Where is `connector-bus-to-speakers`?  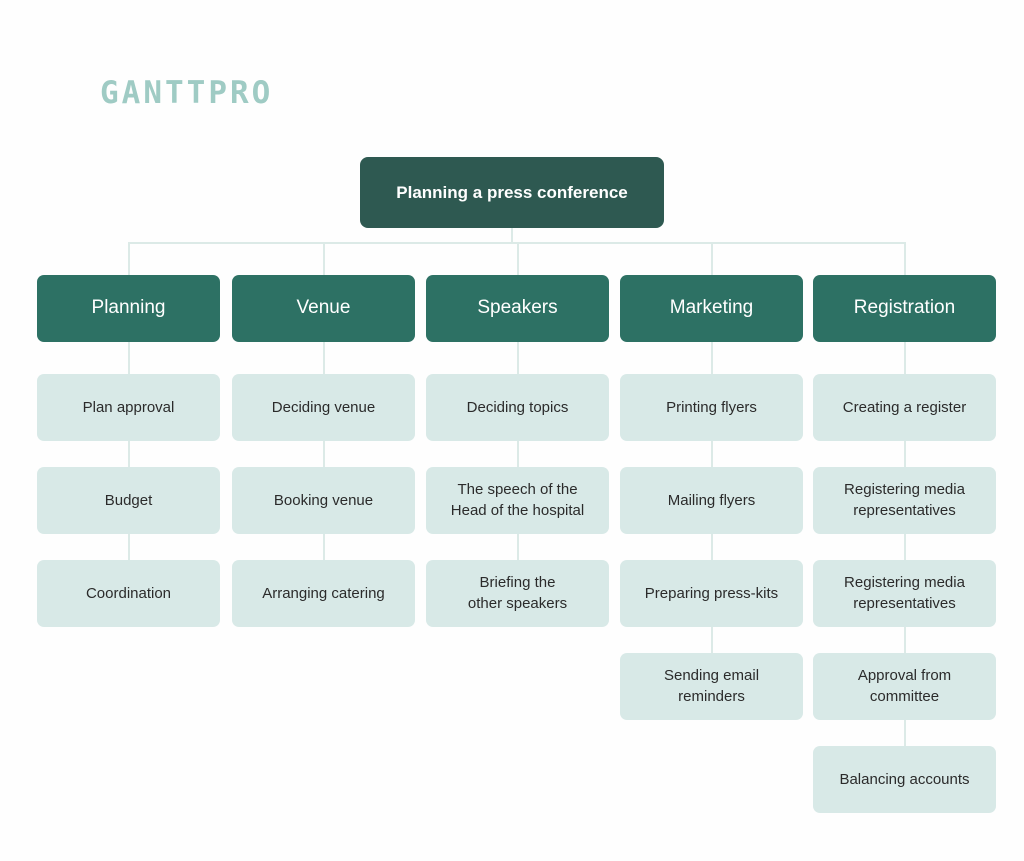 connector-bus-to-speakers is located at coordinates (517, 258).